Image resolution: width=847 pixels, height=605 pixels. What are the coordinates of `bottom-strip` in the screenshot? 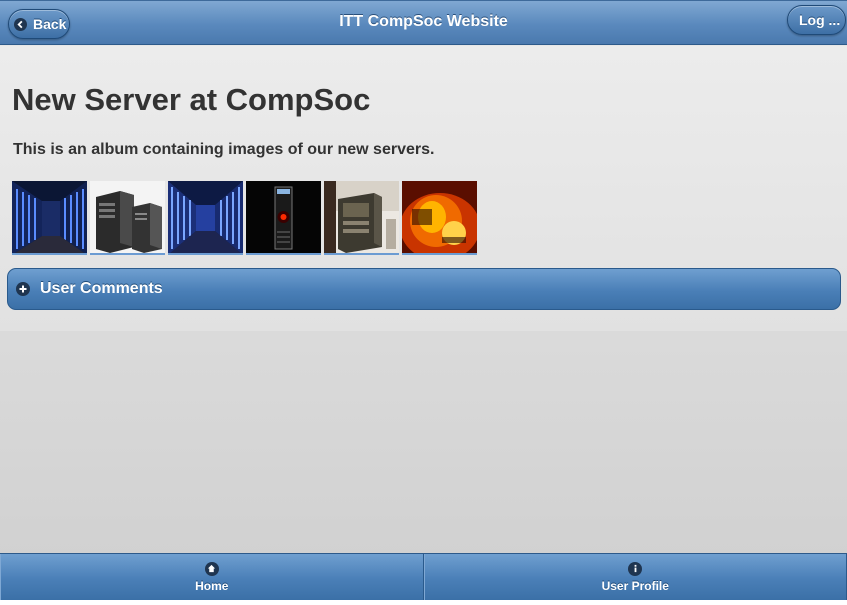 It's located at (423, 602).